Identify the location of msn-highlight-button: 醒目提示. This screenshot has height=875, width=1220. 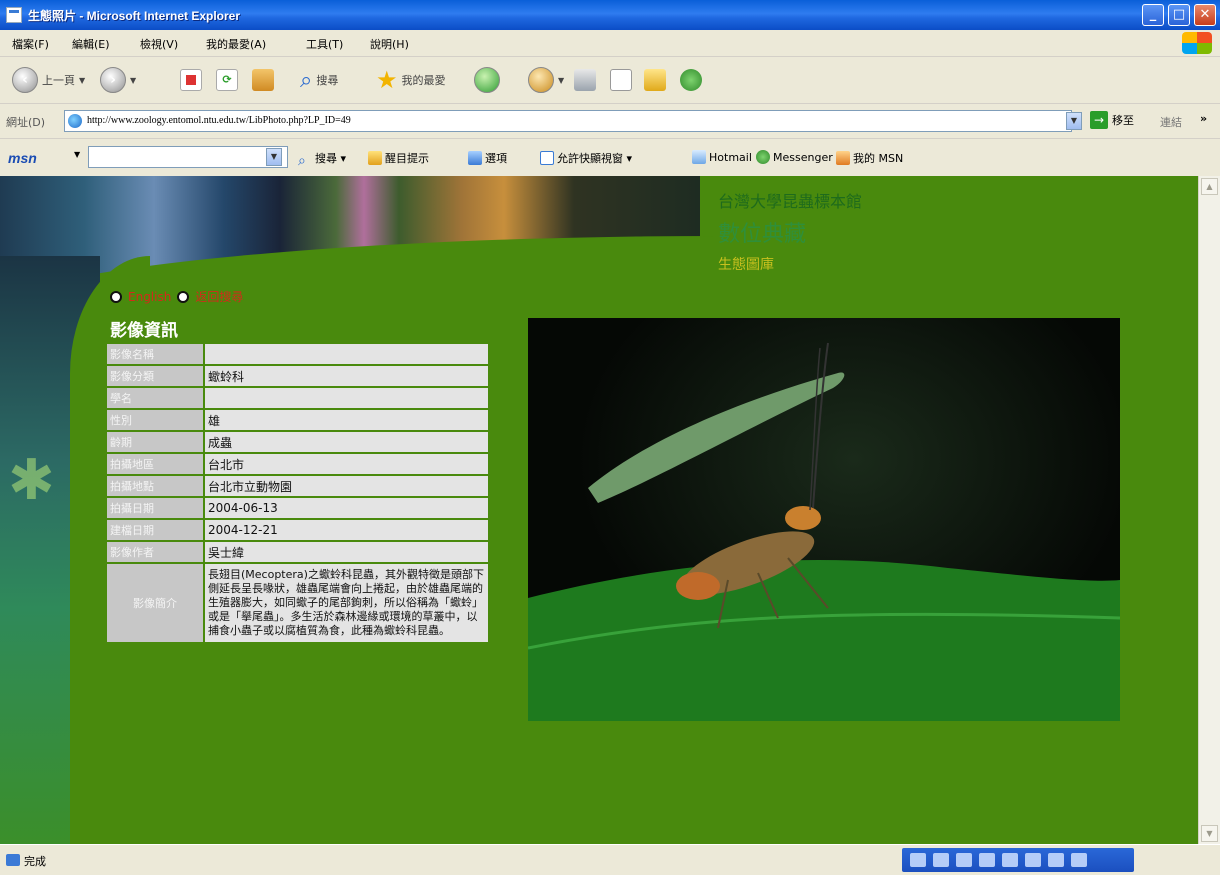
(398, 158).